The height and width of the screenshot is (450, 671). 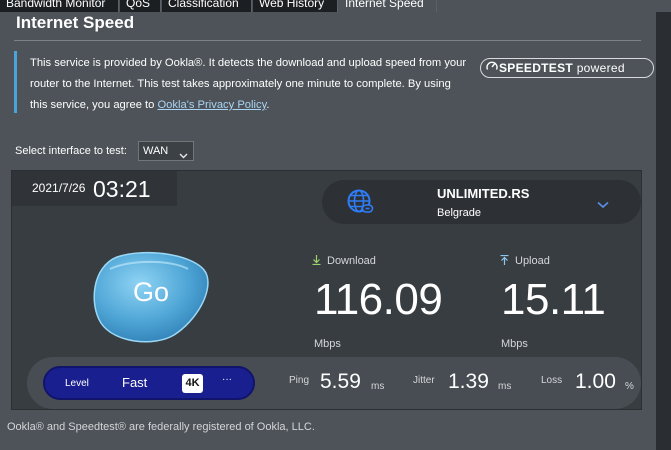 I want to click on download-label-text: Download, so click(x=351, y=261).